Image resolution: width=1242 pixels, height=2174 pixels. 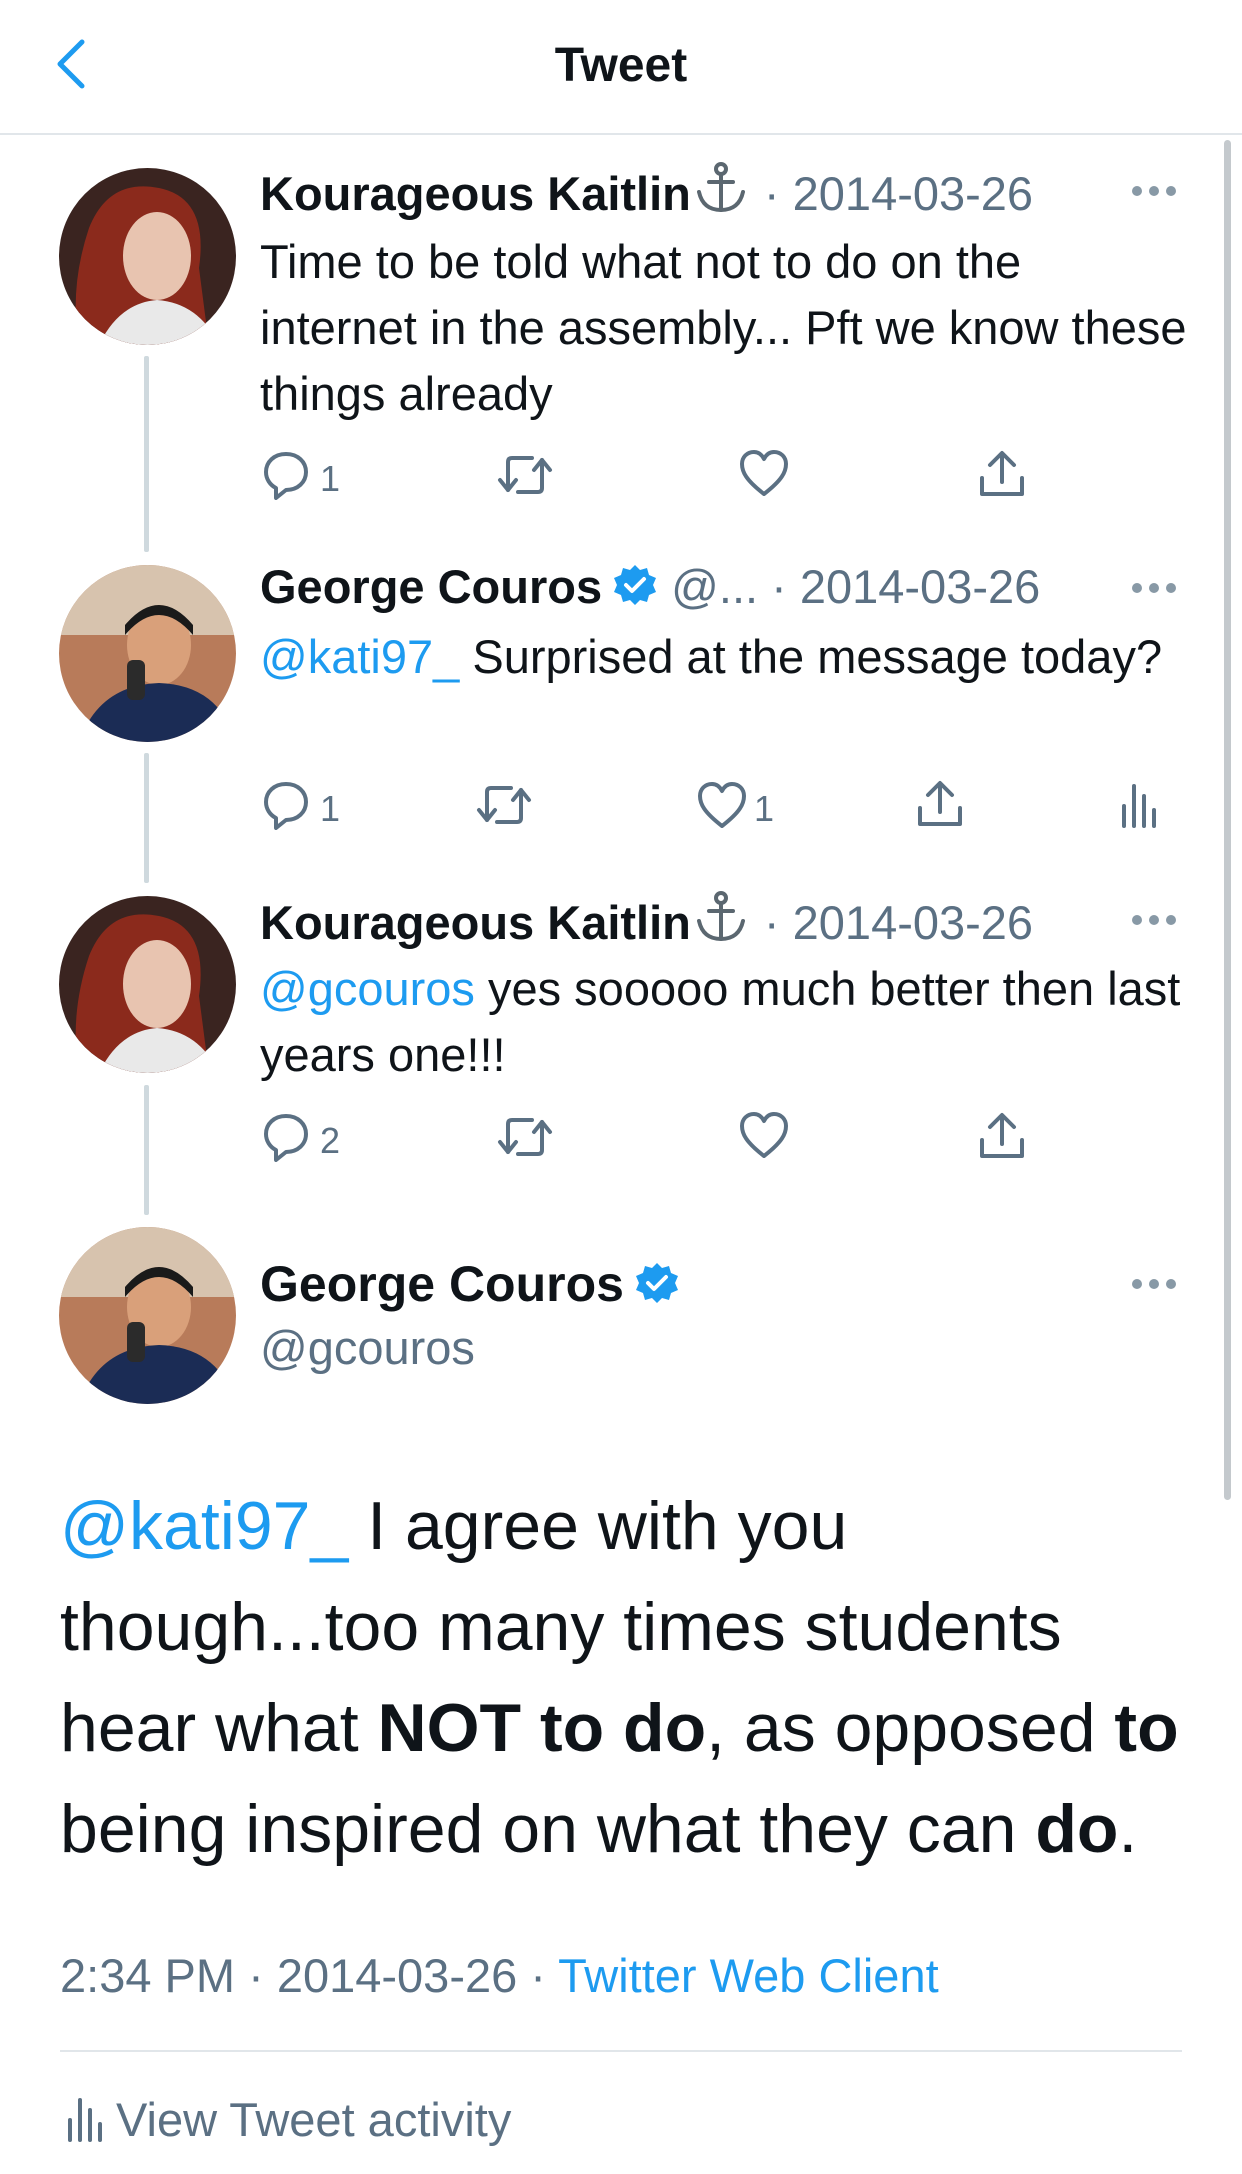 I want to click on mention-link: @gcouros, so click(x=367, y=988).